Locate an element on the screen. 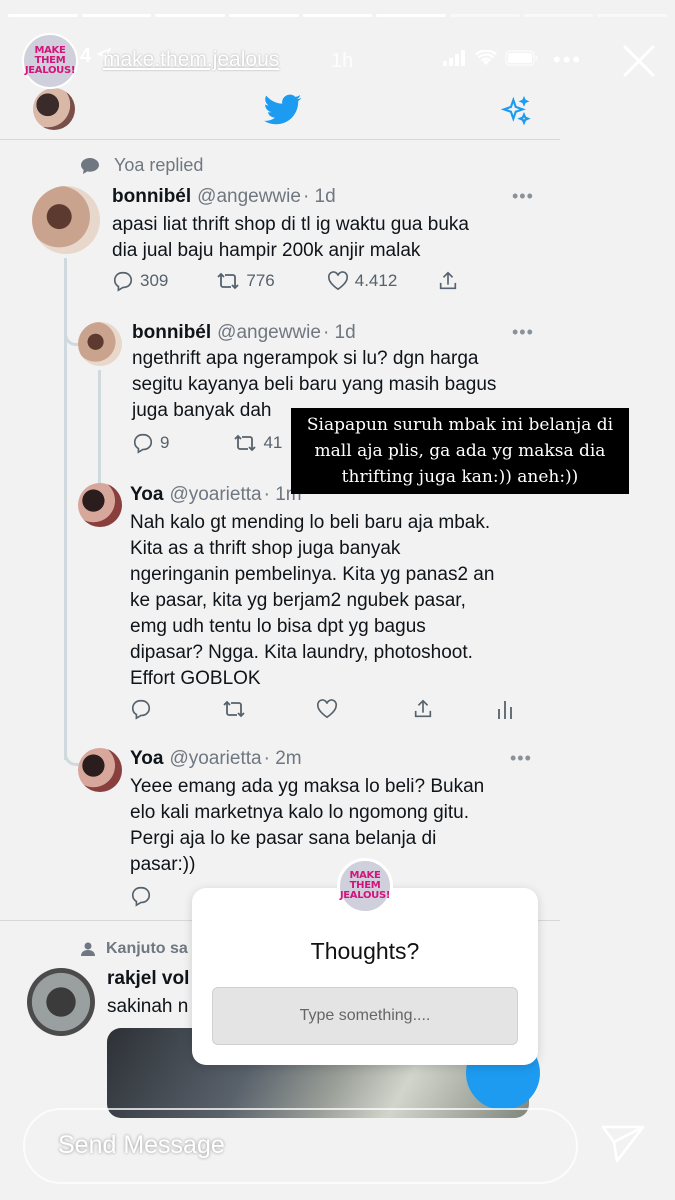 Image resolution: width=675 pixels, height=1200 pixels. send-message-label: Send Message is located at coordinates (141, 1145).